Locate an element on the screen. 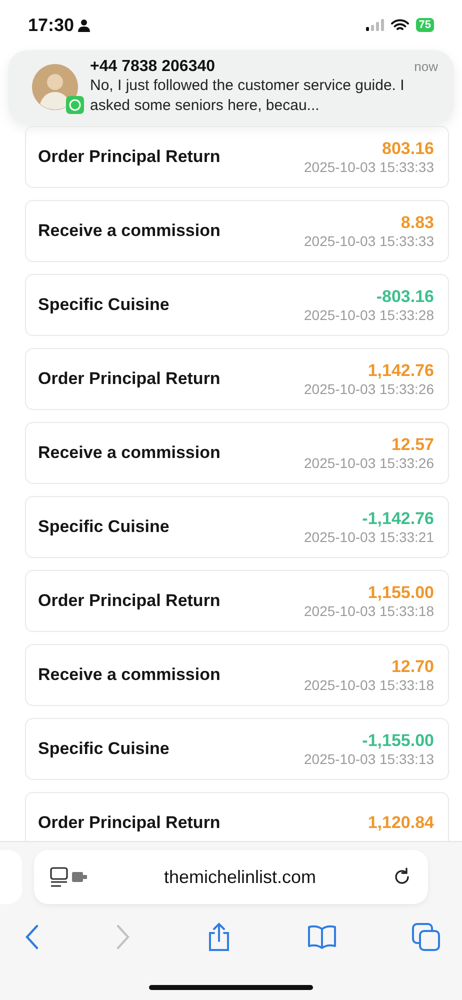  url-text: themichelinlist.com is located at coordinates (240, 877).